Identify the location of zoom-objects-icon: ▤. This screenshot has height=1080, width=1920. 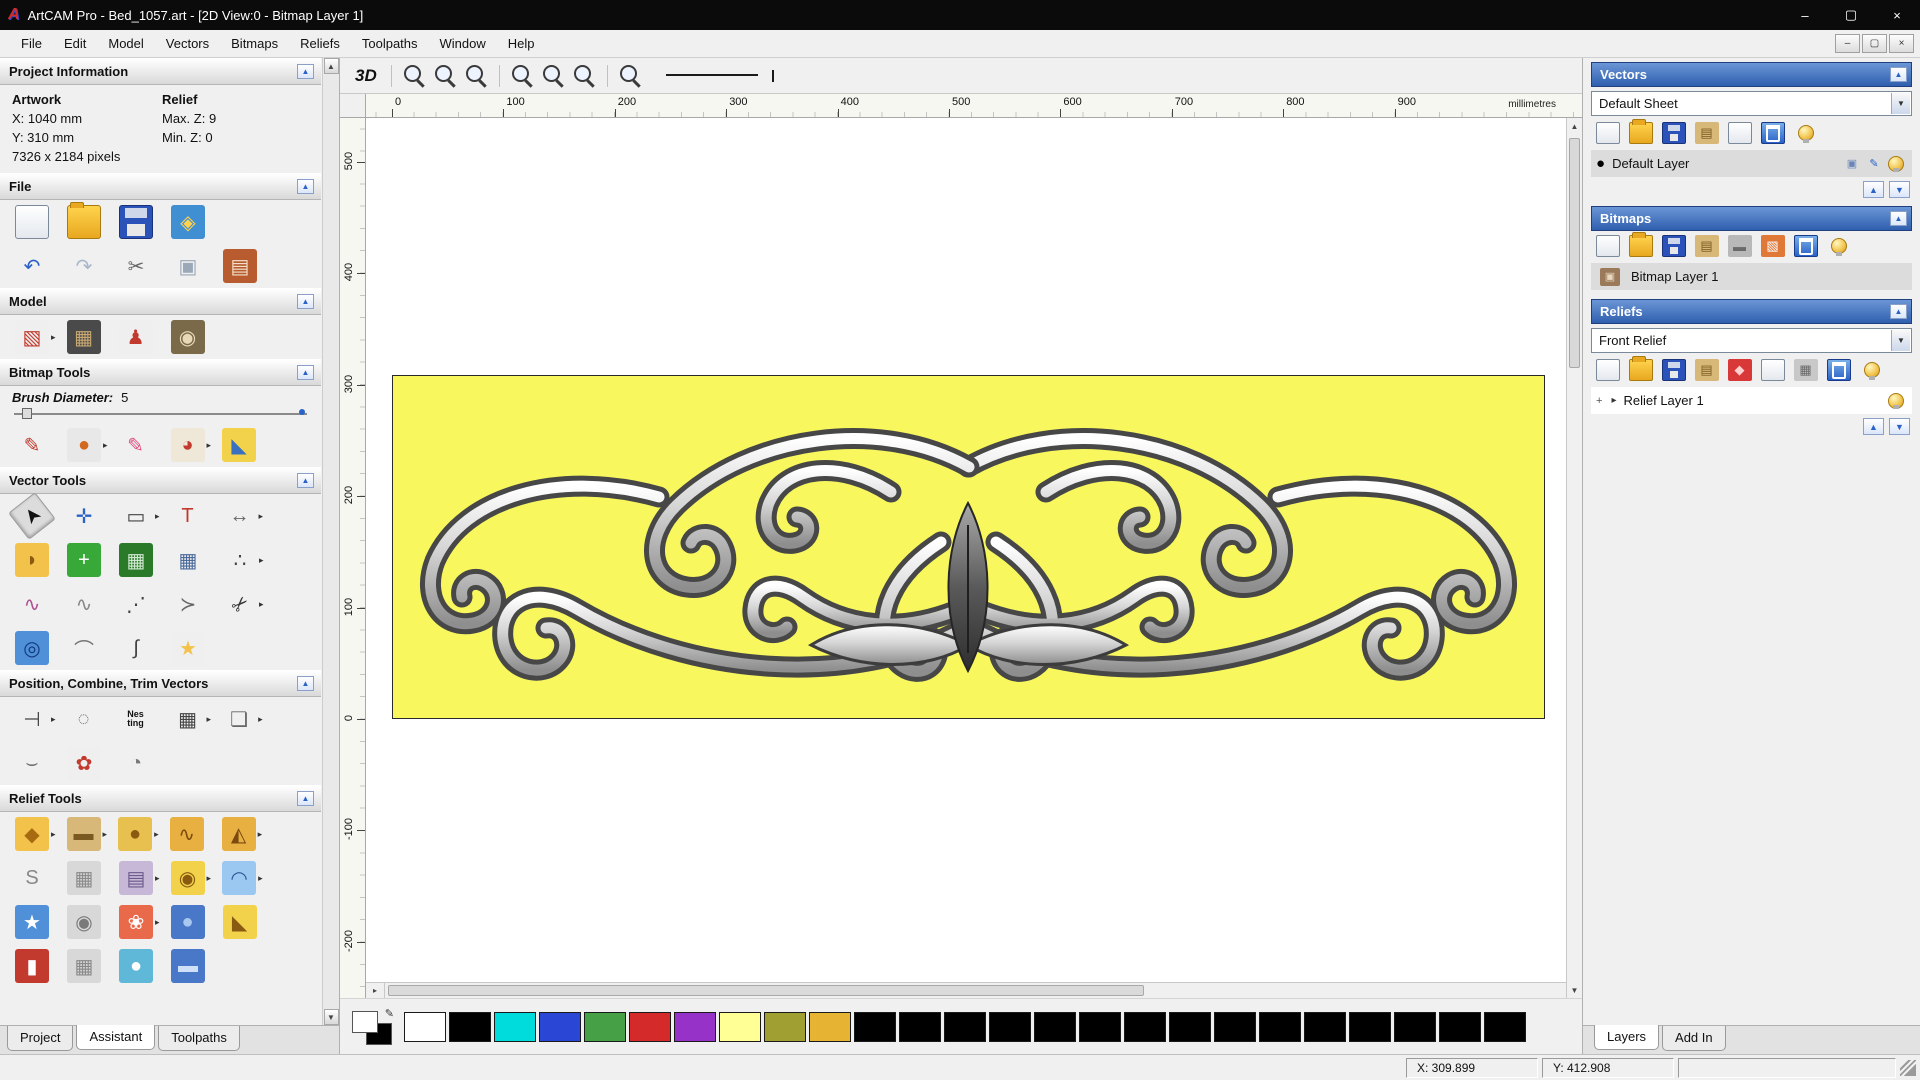
(553, 75).